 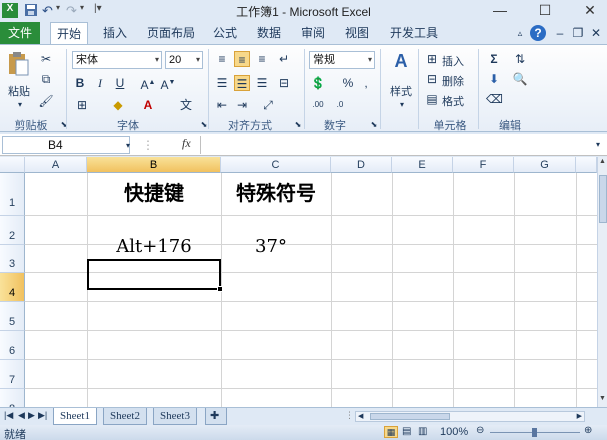 I want to click on wrap-text-icon: ↵, so click(x=284, y=59).